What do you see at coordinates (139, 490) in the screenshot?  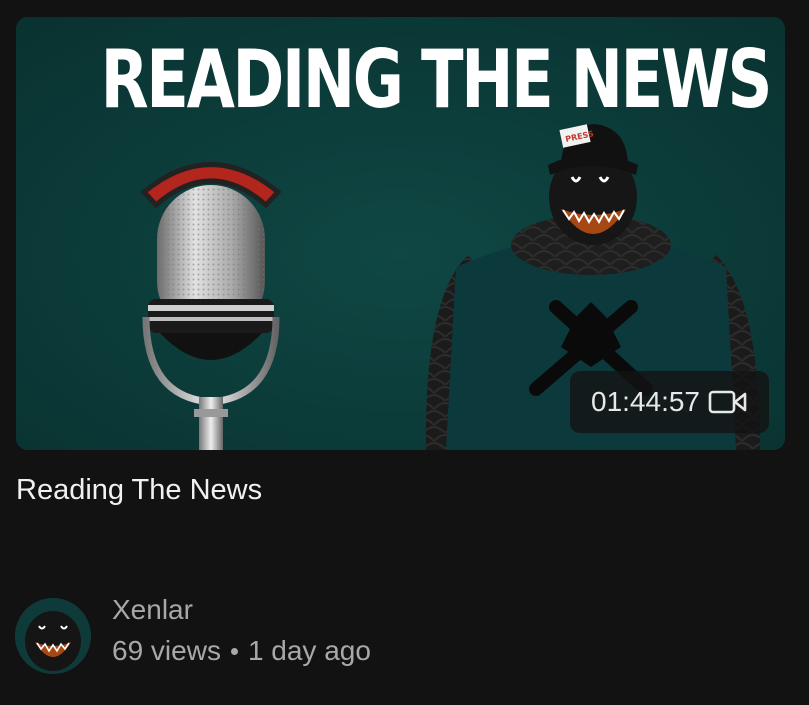 I see `video-title: Reading The News` at bounding box center [139, 490].